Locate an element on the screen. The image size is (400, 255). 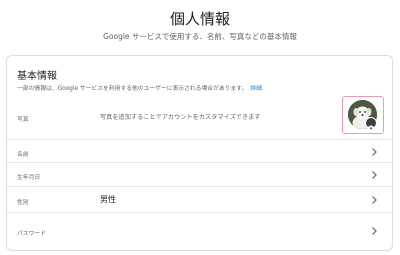
camera-icon is located at coordinates (371, 124).